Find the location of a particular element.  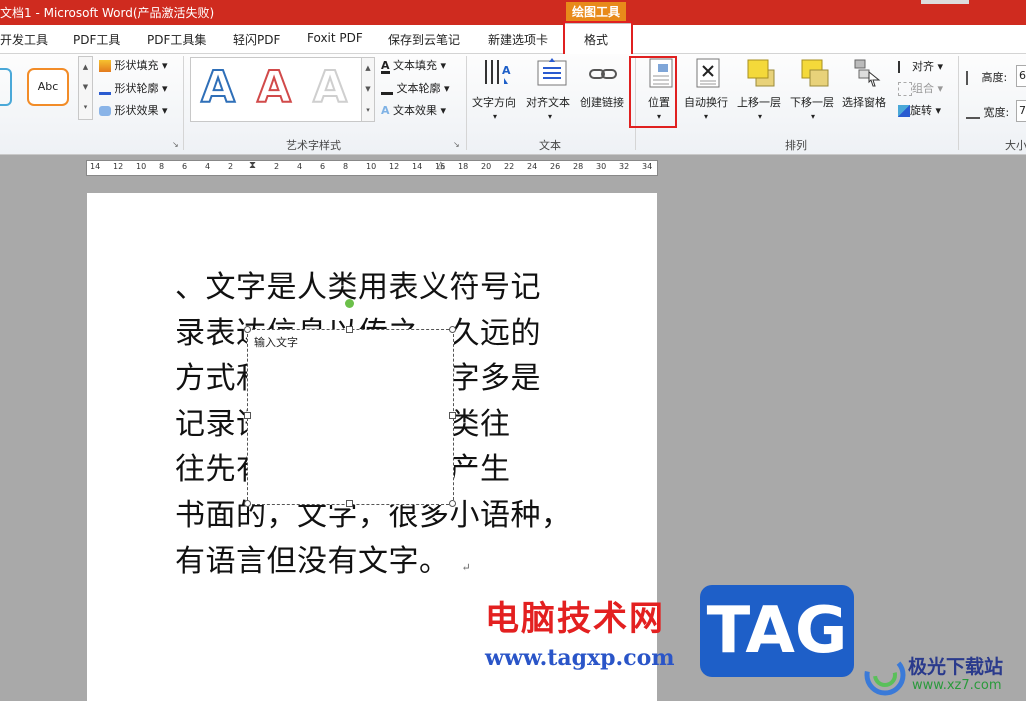

bring-forward-icon is located at coordinates (761, 73).